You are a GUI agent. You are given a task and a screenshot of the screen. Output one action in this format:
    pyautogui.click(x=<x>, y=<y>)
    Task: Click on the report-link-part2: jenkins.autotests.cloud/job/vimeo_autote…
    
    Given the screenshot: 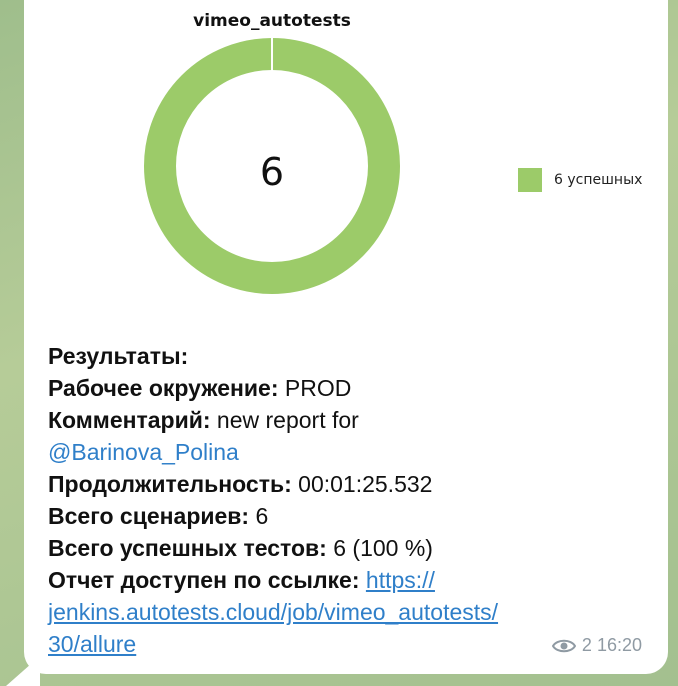 What is the action you would take?
    pyautogui.click(x=273, y=612)
    